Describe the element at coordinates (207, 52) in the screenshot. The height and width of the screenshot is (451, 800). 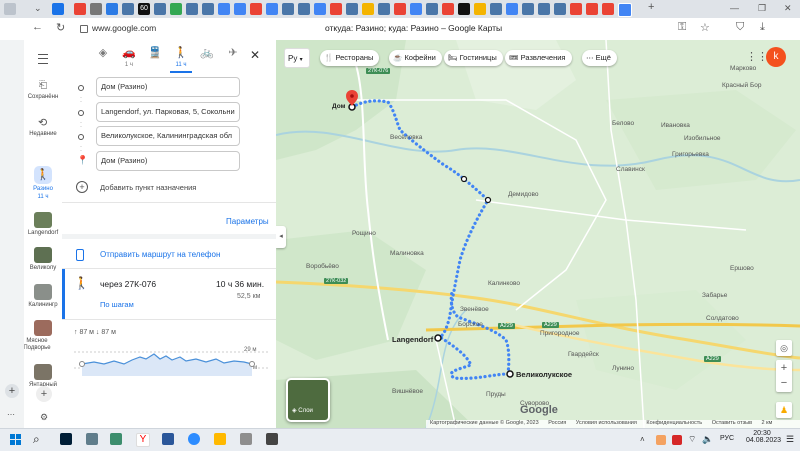
I see `mode-bike-icon: 🚲` at that location.